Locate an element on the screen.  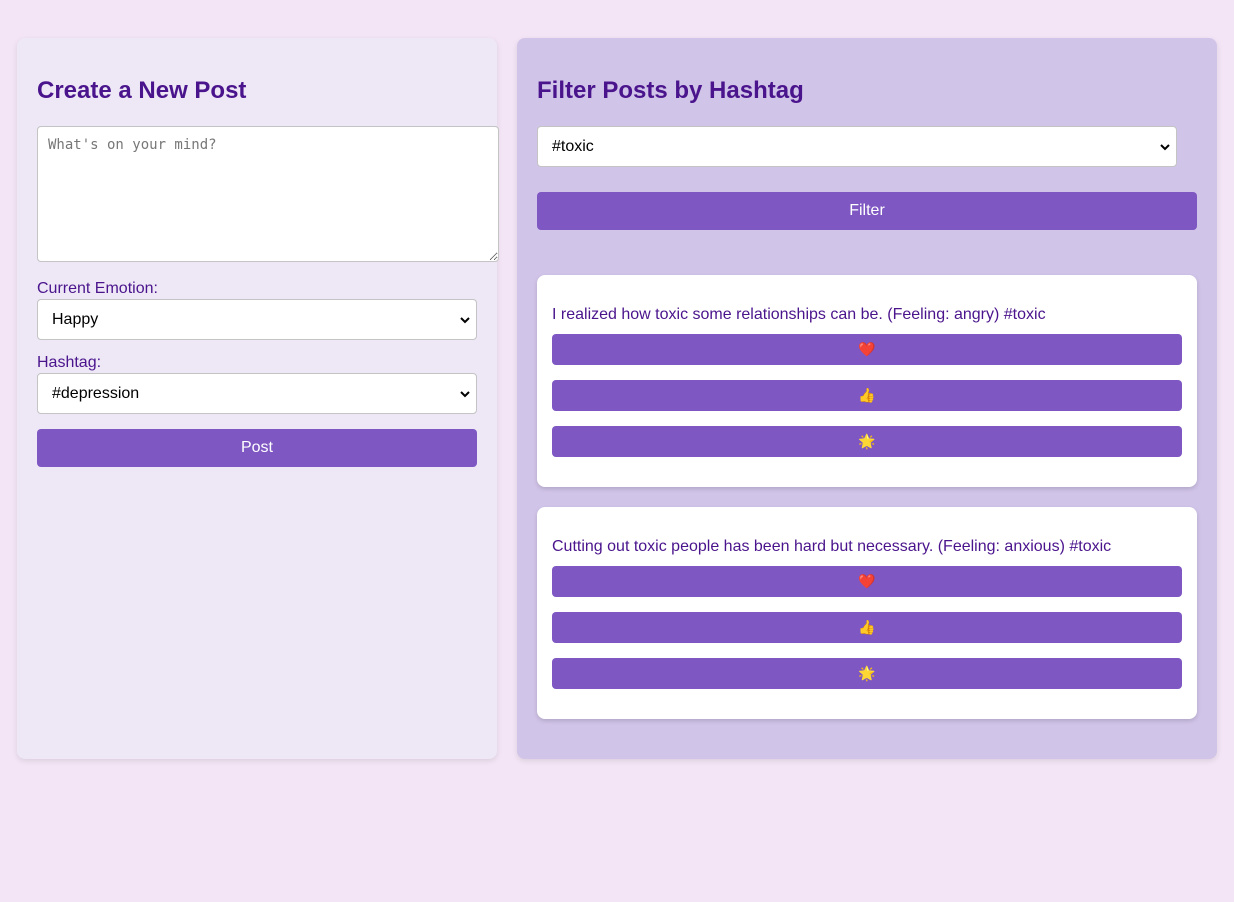
filter-button: Filter is located at coordinates (867, 211).